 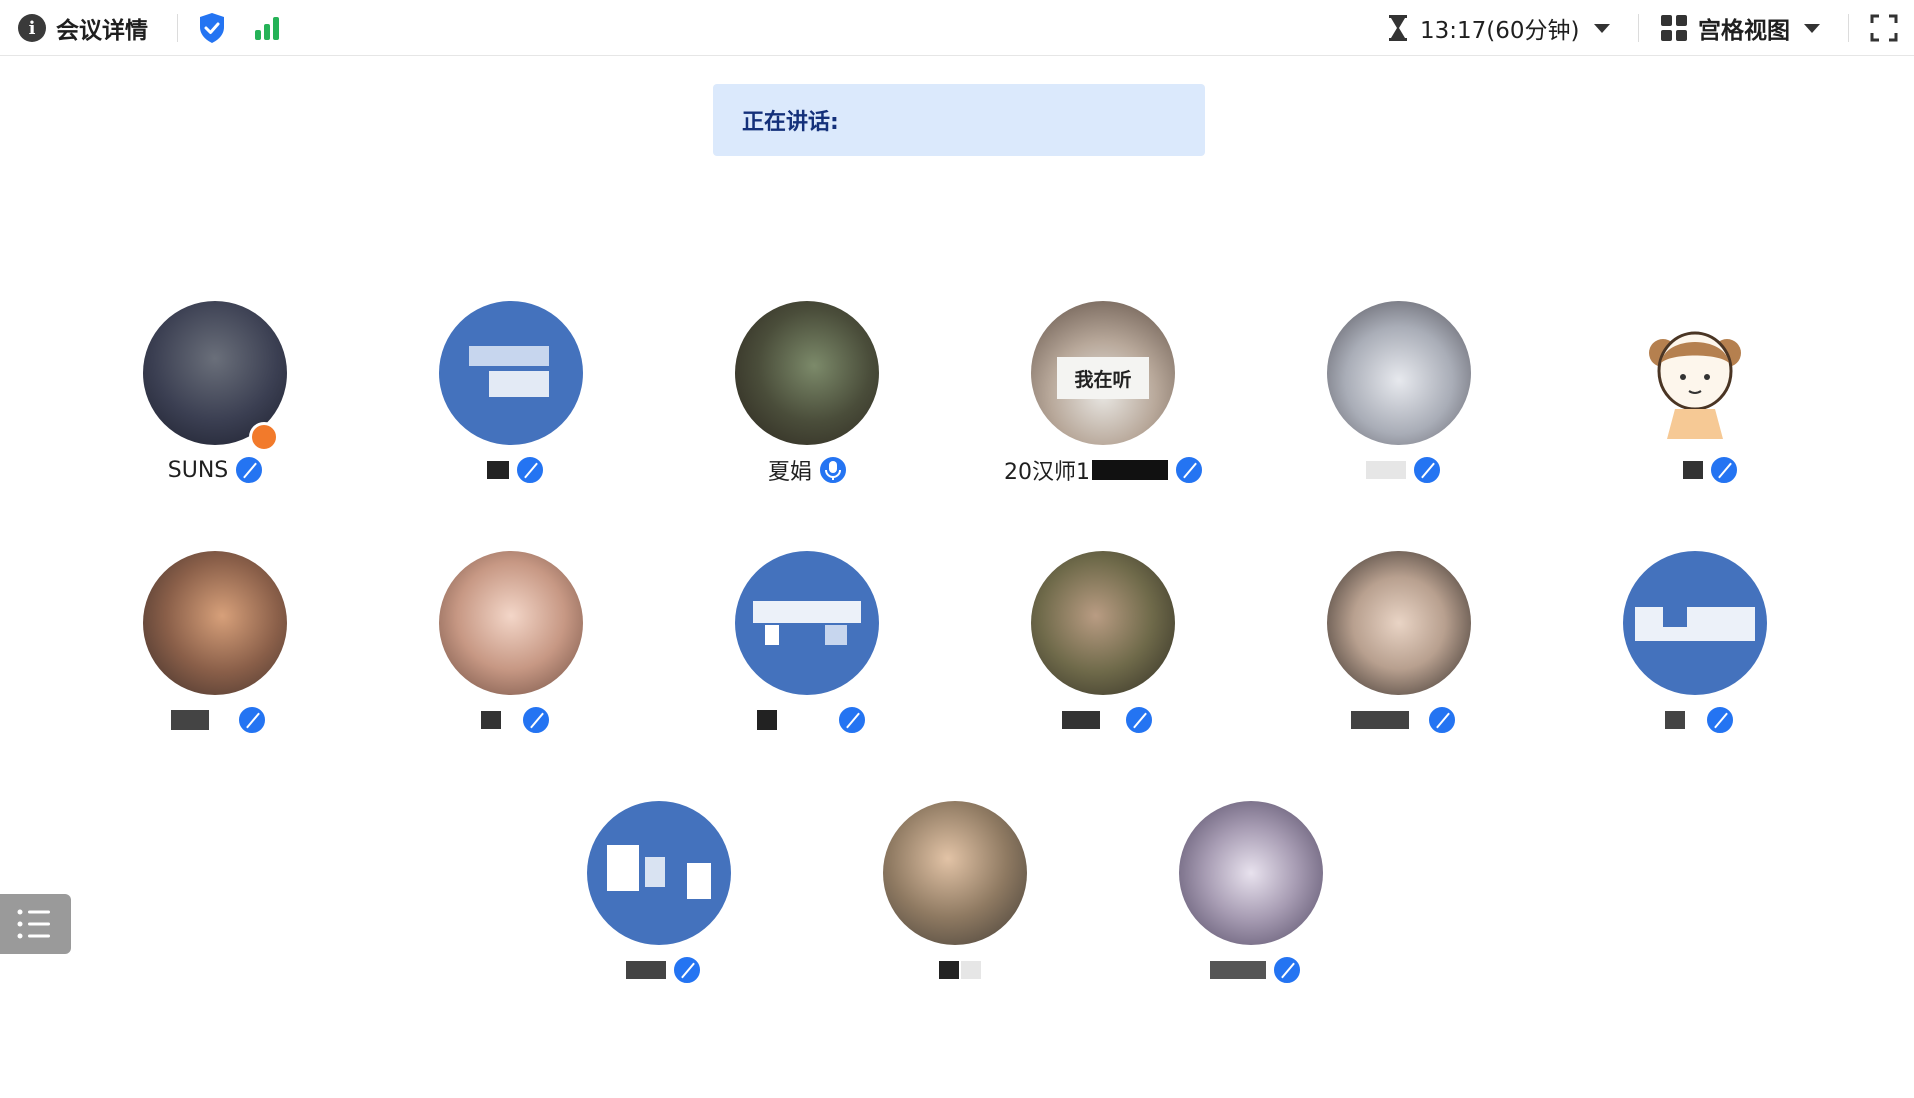 I want to click on meeting-timer: 13:17(60分钟), so click(x=1499, y=28).